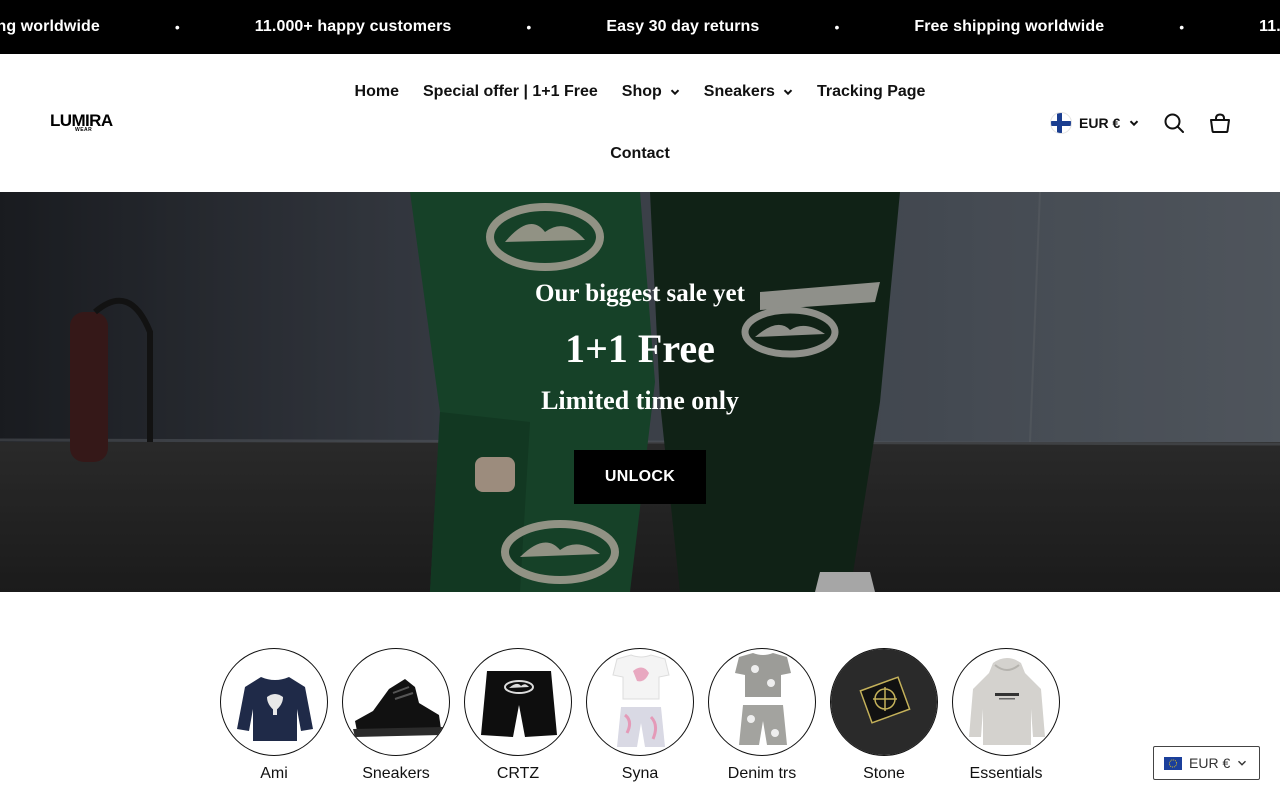  Describe the element at coordinates (1140, 123) in the screenshot. I see `header-actions: EUR €` at that location.